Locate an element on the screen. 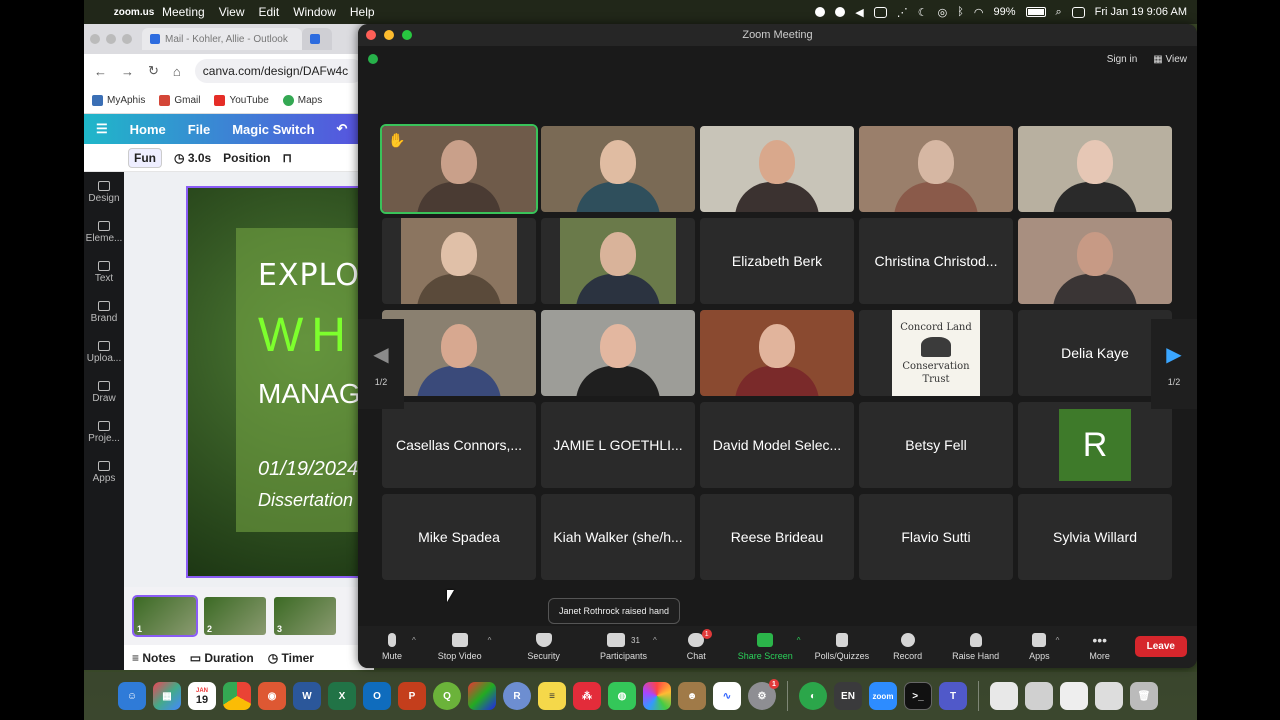 This screenshot has height=720, width=1280. wifi-icon: ◠ is located at coordinates (979, 12).